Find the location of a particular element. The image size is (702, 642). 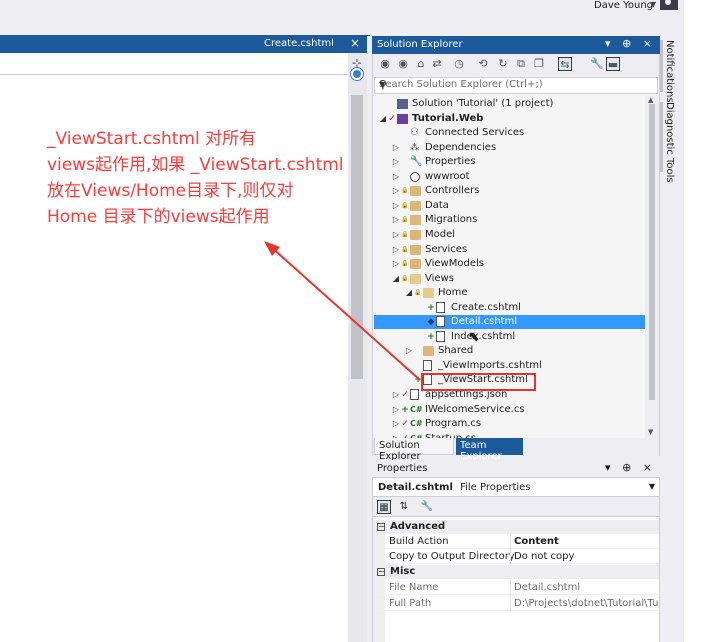

sync-with-active-document-icon: ⇆ is located at coordinates (565, 64).